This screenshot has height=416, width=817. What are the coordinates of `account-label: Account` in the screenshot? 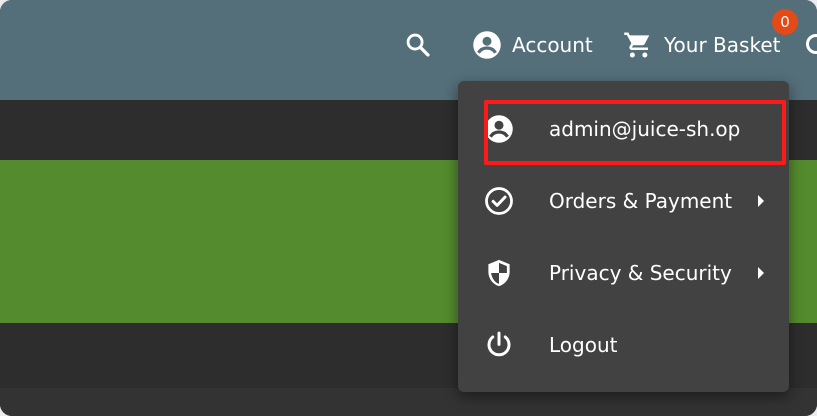 It's located at (552, 45).